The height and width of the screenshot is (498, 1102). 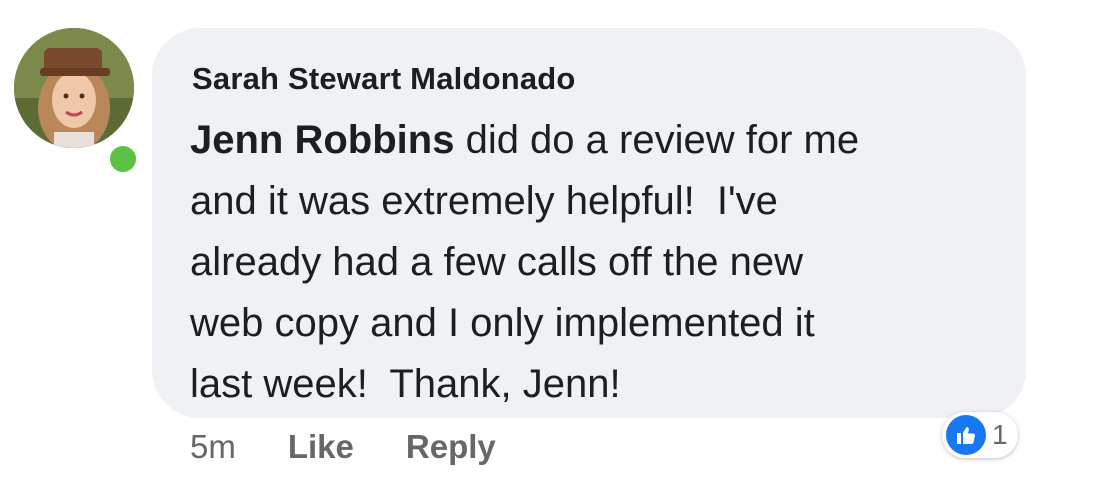 What do you see at coordinates (322, 140) in the screenshot?
I see `mention-link: Jenn Robbins` at bounding box center [322, 140].